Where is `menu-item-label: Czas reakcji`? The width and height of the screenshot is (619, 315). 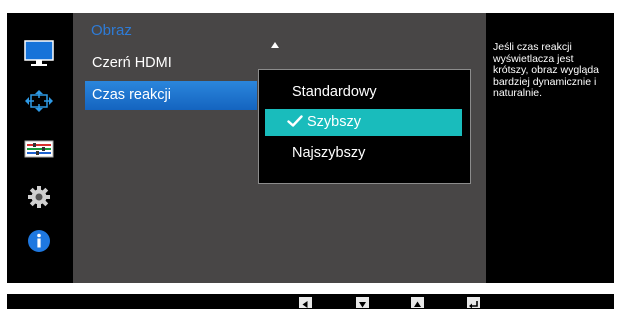 menu-item-label: Czas reakcji is located at coordinates (131, 95).